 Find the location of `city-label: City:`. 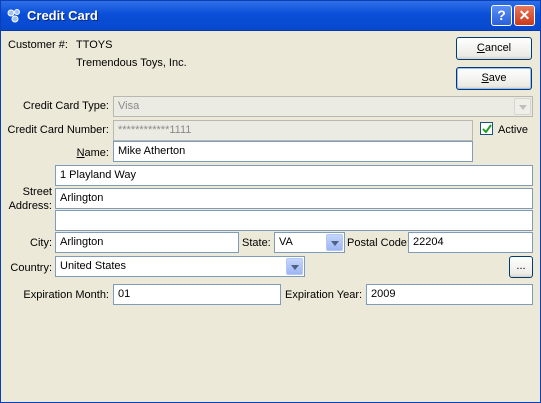

city-label: City: is located at coordinates (41, 243).